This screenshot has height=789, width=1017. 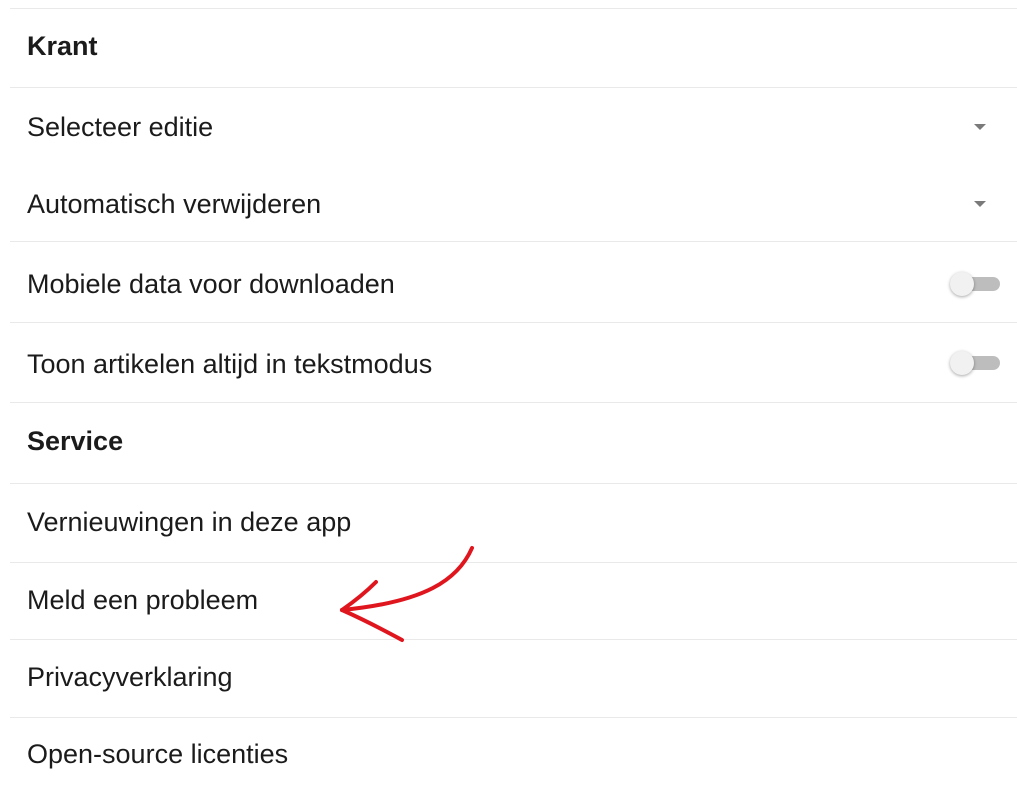 I want to click on setting-tekstmodus: Toon artikelen altijd in tekstmodus, so click(x=229, y=364).